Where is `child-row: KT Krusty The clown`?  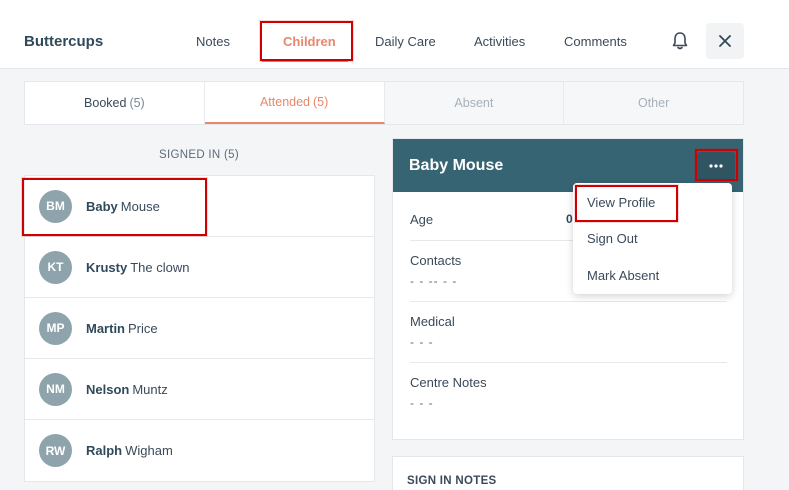 child-row: KT Krusty The clown is located at coordinates (199, 267).